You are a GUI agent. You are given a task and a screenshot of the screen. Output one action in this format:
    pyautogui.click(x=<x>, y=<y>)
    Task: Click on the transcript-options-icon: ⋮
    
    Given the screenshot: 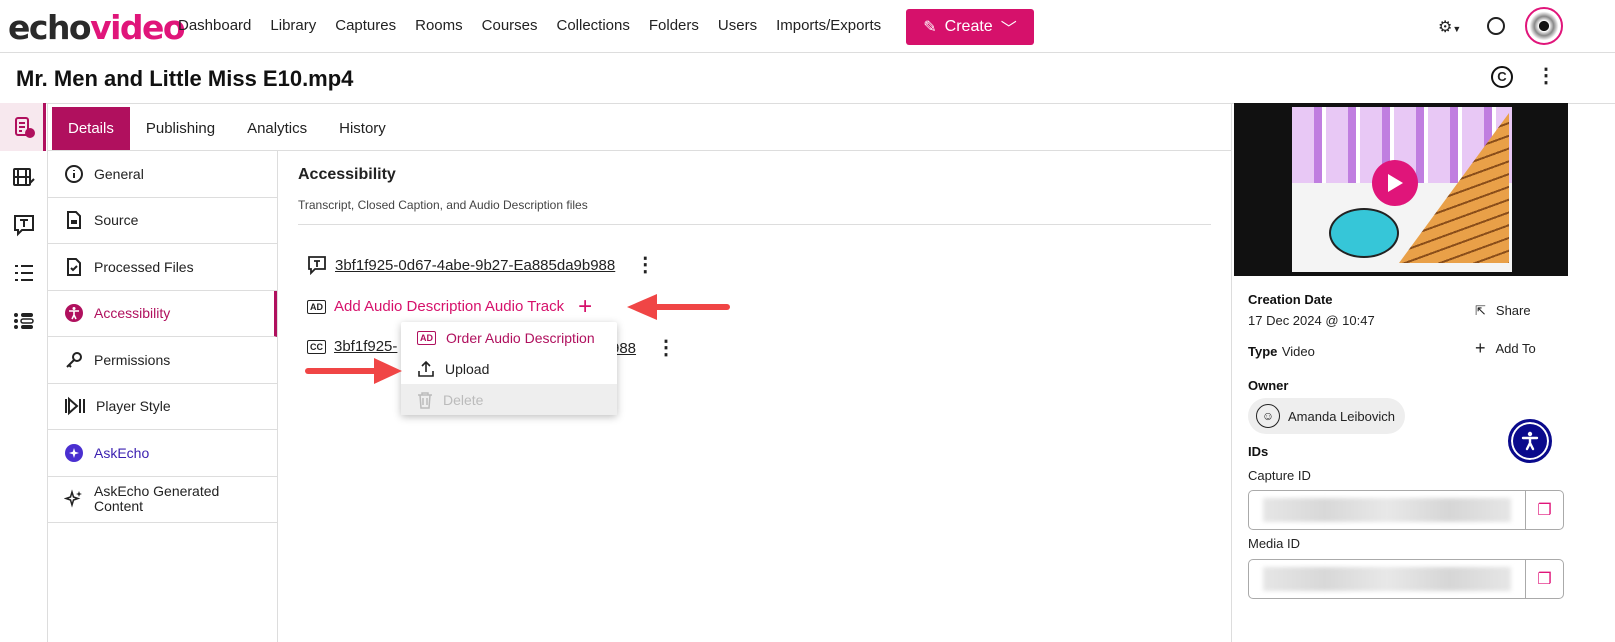 What is the action you would take?
    pyautogui.click(x=645, y=265)
    